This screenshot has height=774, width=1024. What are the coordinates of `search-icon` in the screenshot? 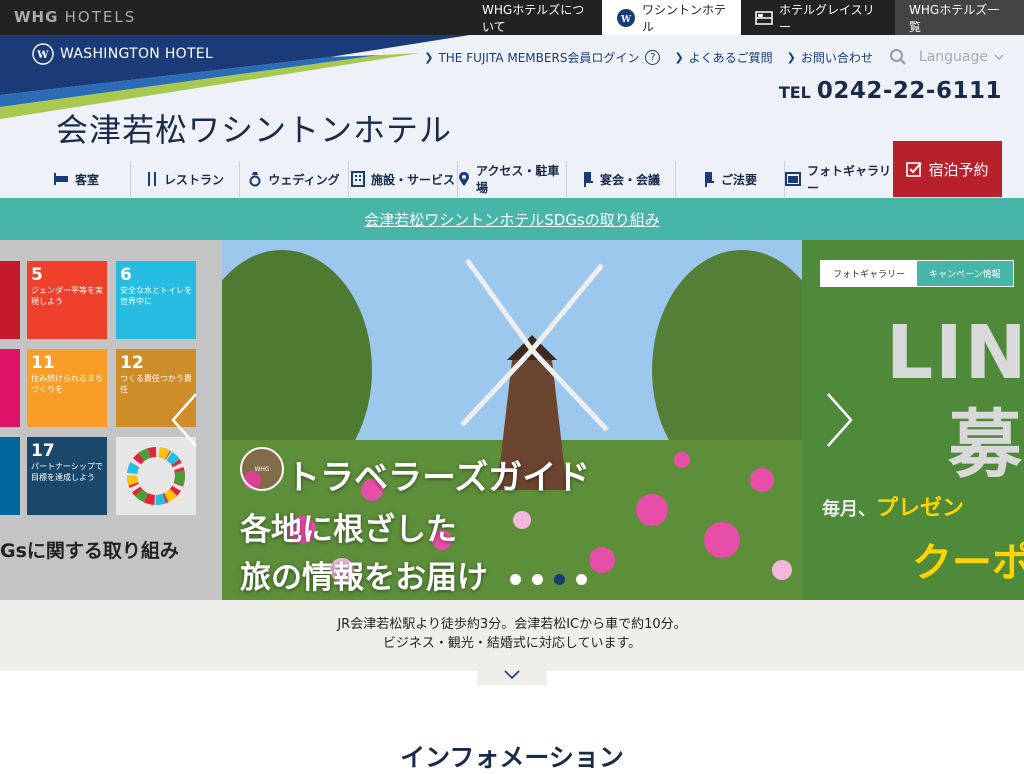 It's located at (898, 57).